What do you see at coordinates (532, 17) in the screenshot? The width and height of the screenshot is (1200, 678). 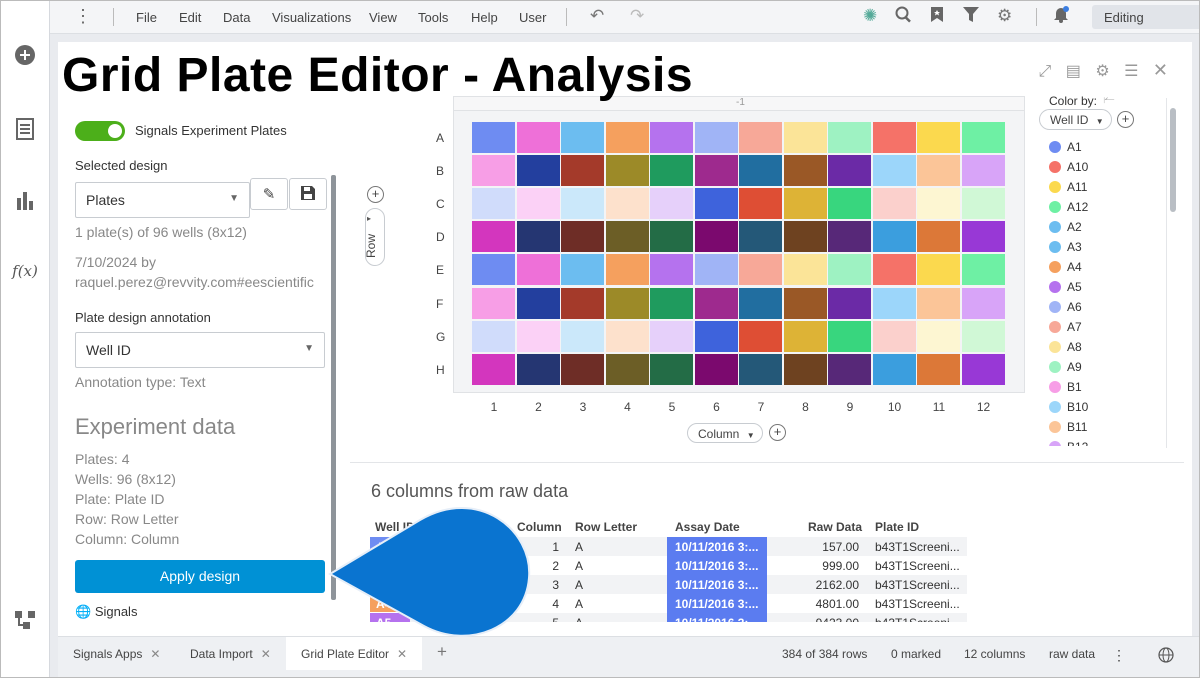 I see `menu-user: User` at bounding box center [532, 17].